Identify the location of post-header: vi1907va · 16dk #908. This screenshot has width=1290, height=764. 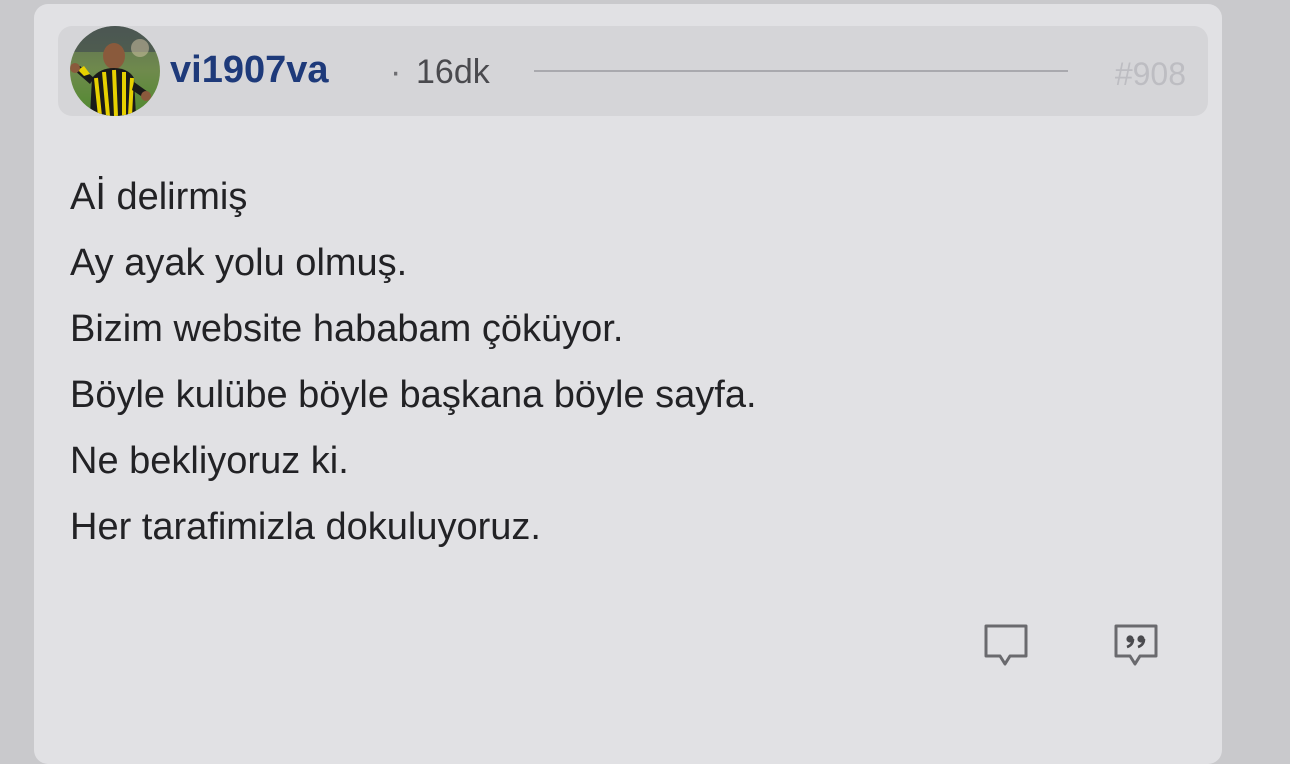
(633, 71).